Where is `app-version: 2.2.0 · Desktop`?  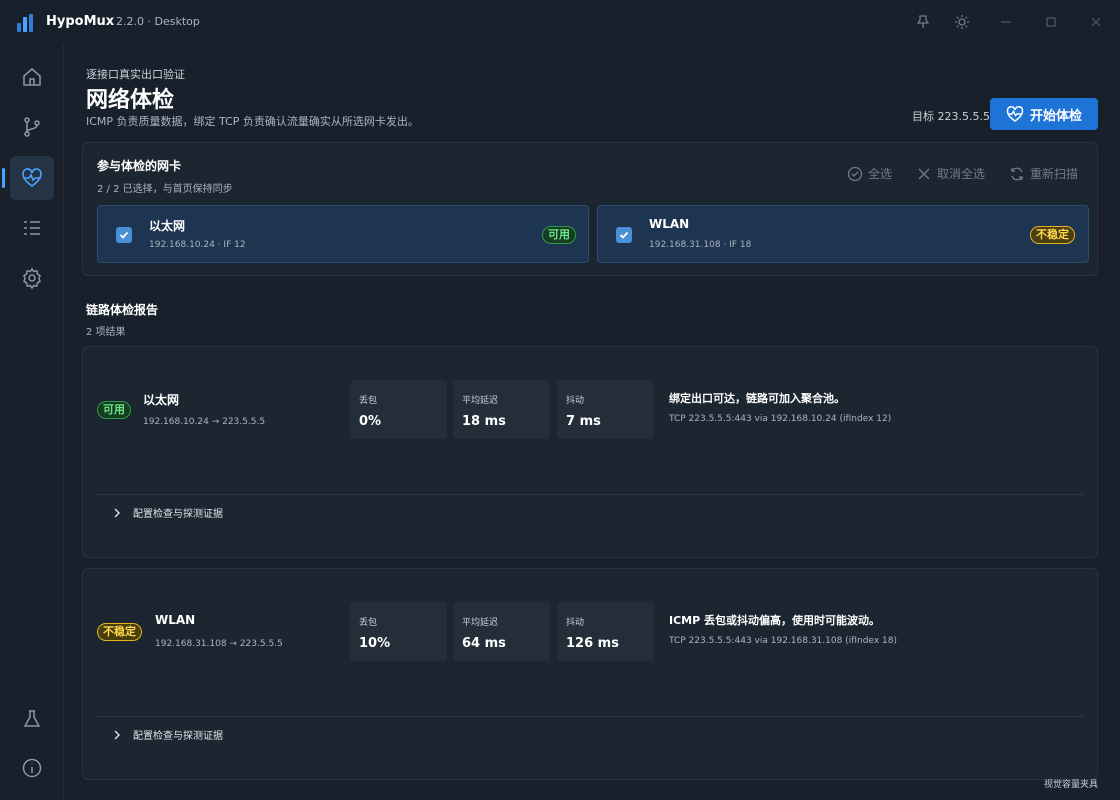
app-version: 2.2.0 · Desktop is located at coordinates (158, 21).